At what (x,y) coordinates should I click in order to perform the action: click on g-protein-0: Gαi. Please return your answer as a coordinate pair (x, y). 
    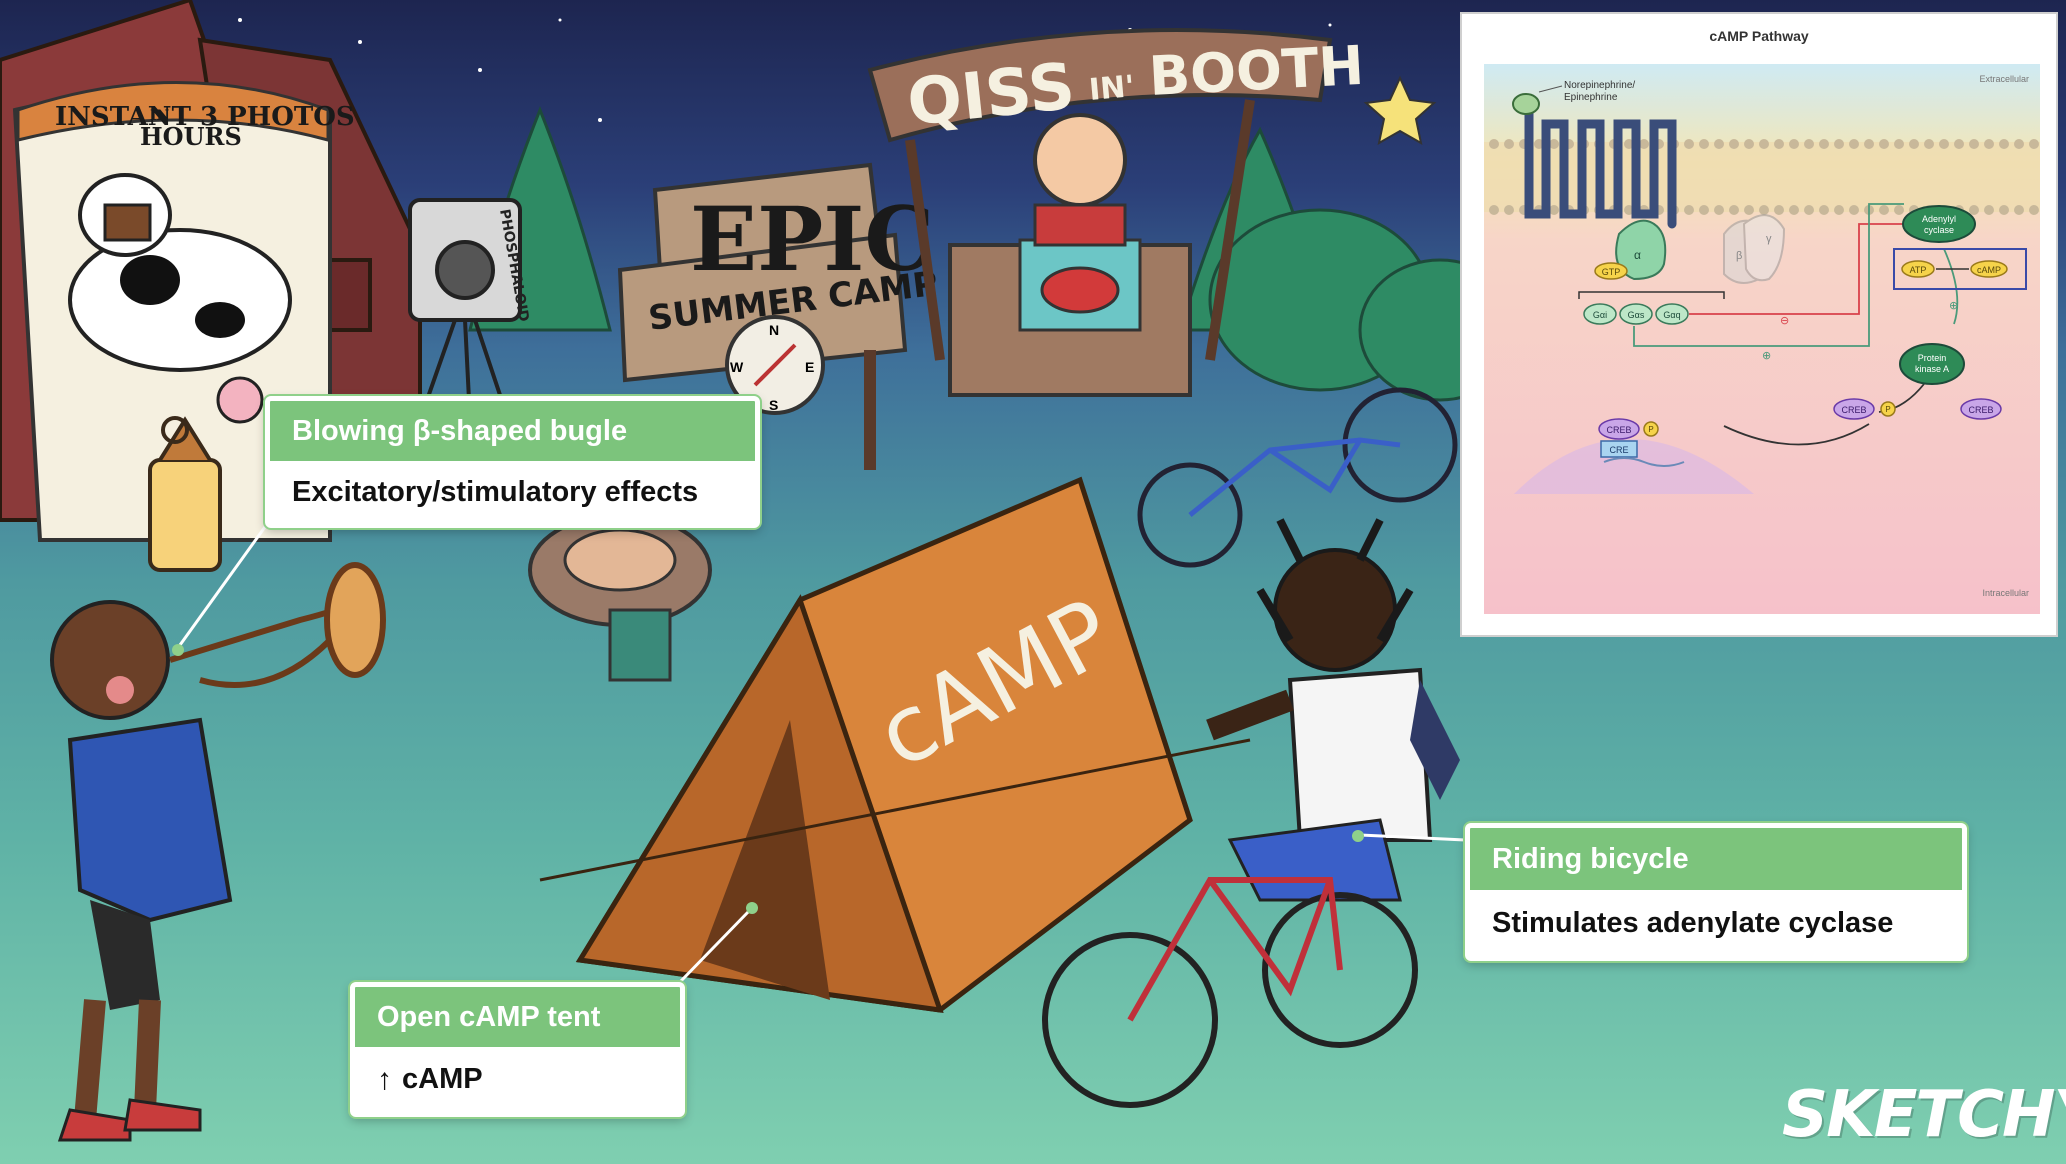
    Looking at the image, I should click on (1600, 315).